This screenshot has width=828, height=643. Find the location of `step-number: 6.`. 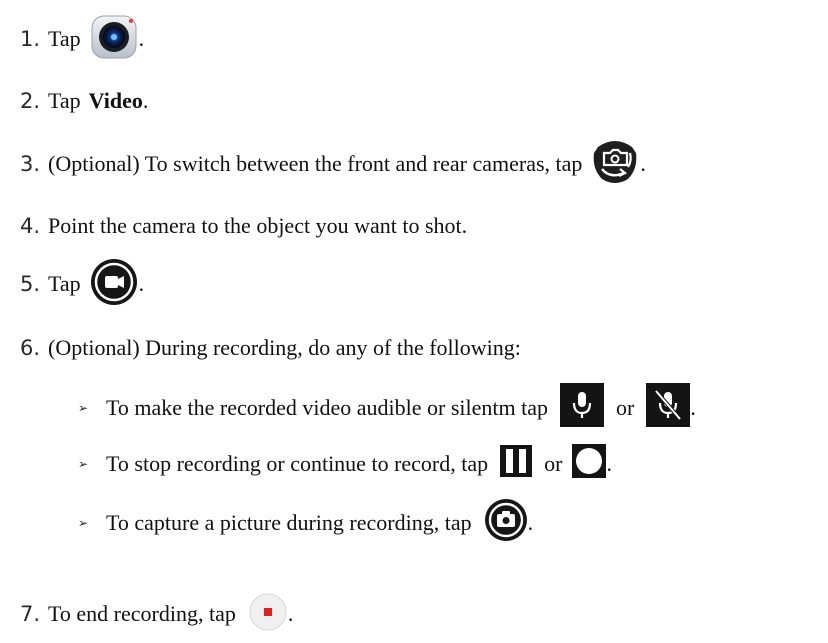

step-number: 6. is located at coordinates (29, 347).